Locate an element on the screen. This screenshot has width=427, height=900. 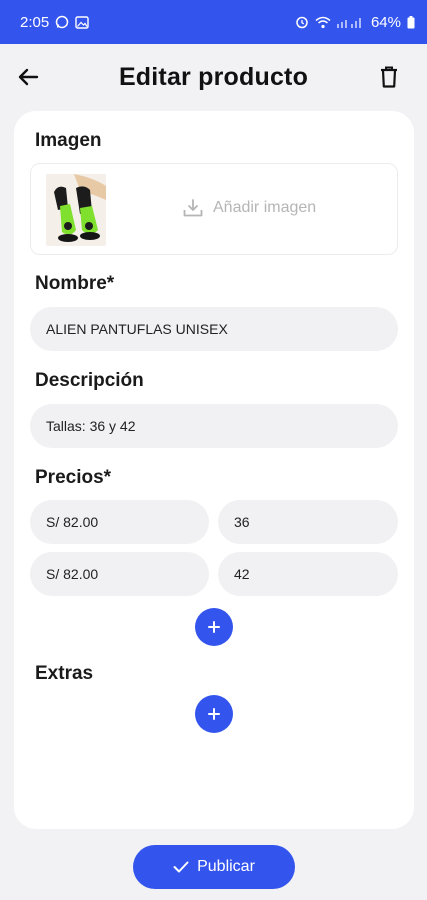
check-icon is located at coordinates (181, 867).